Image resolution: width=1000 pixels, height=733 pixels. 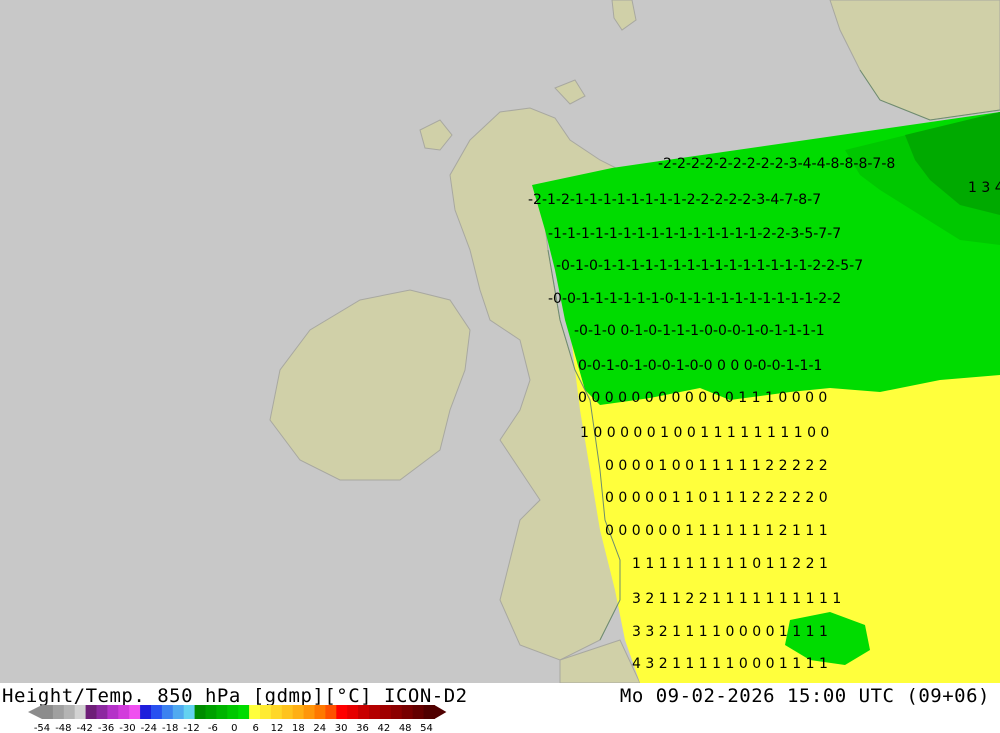 I want to click on colorbar-tick-label: -6, so click(x=213, y=728).